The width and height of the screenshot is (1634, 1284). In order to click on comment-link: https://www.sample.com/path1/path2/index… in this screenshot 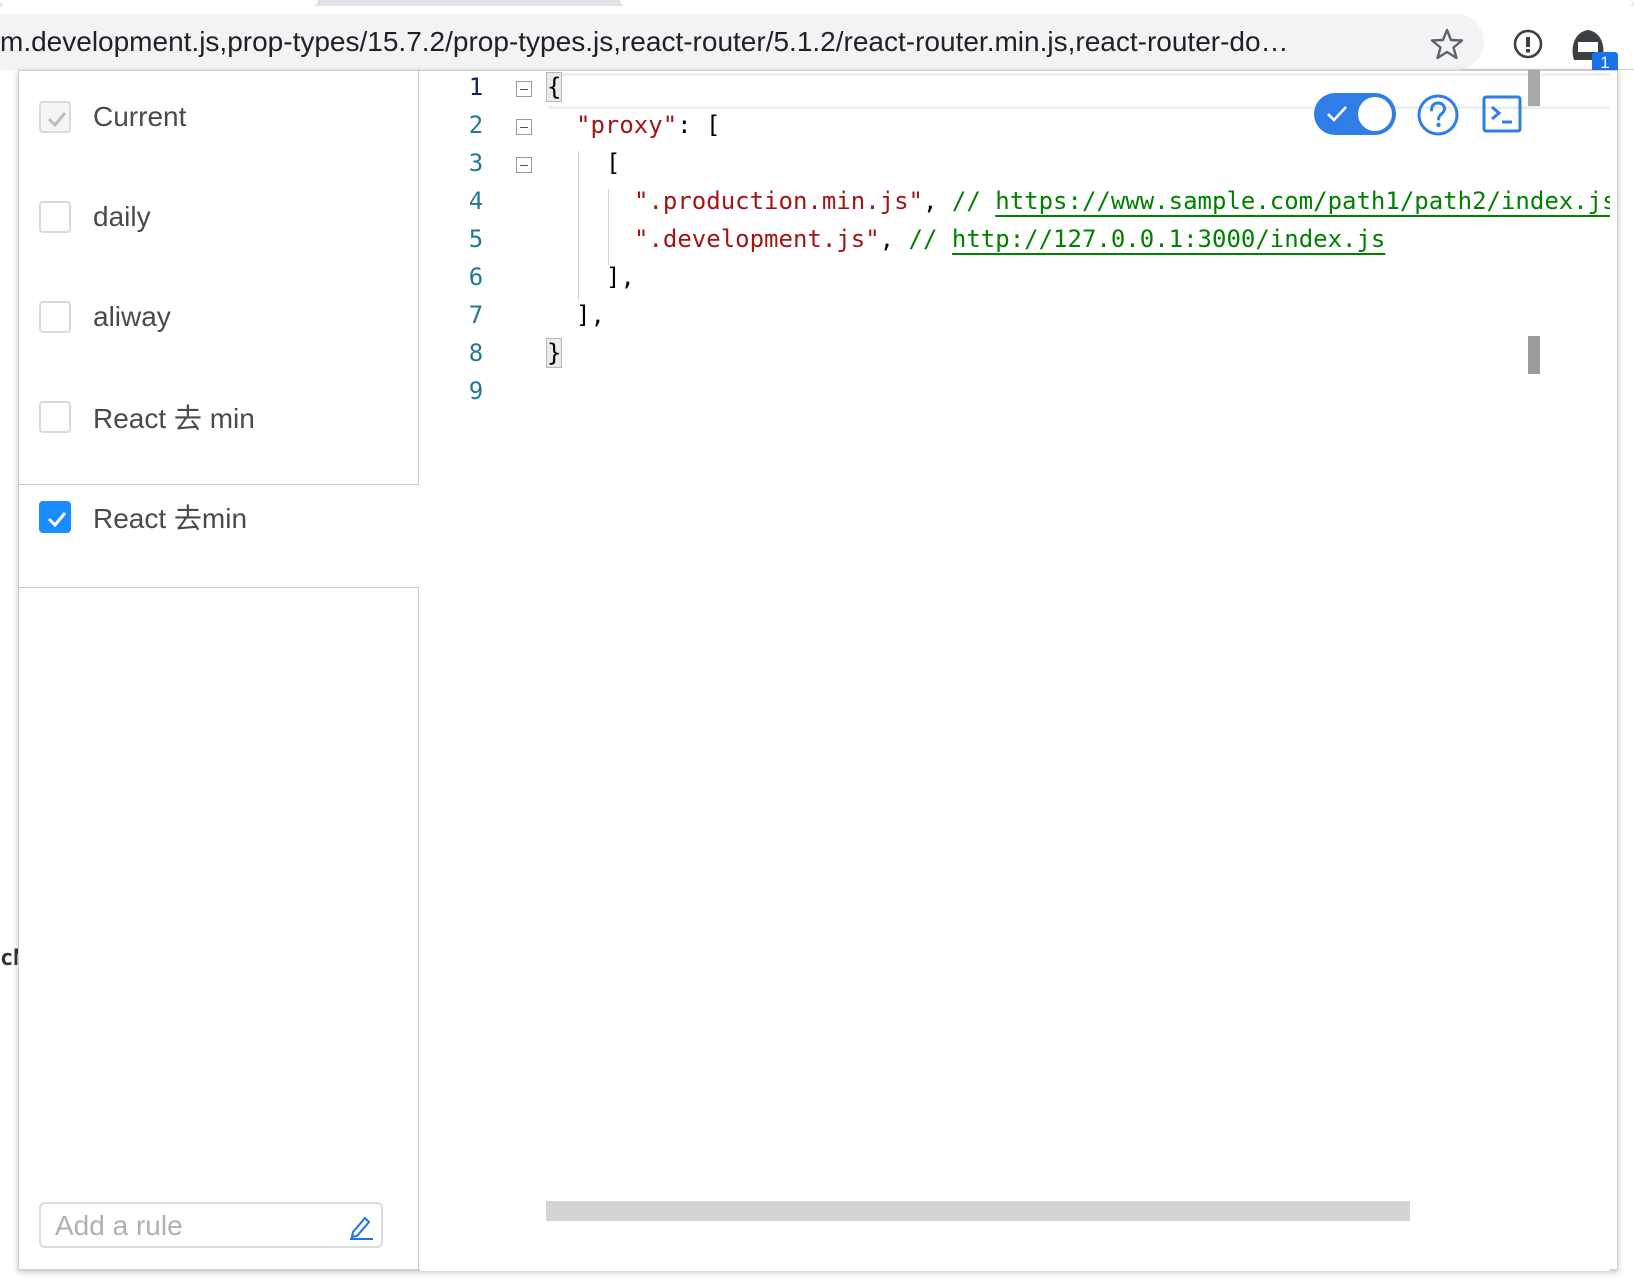, I will do `click(1302, 201)`.